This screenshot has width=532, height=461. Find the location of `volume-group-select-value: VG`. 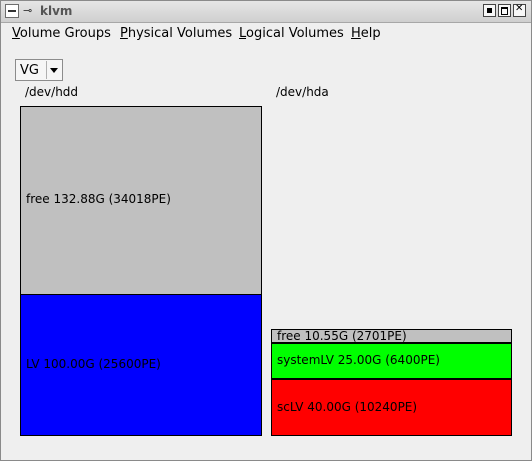

volume-group-select-value: VG is located at coordinates (29, 70).